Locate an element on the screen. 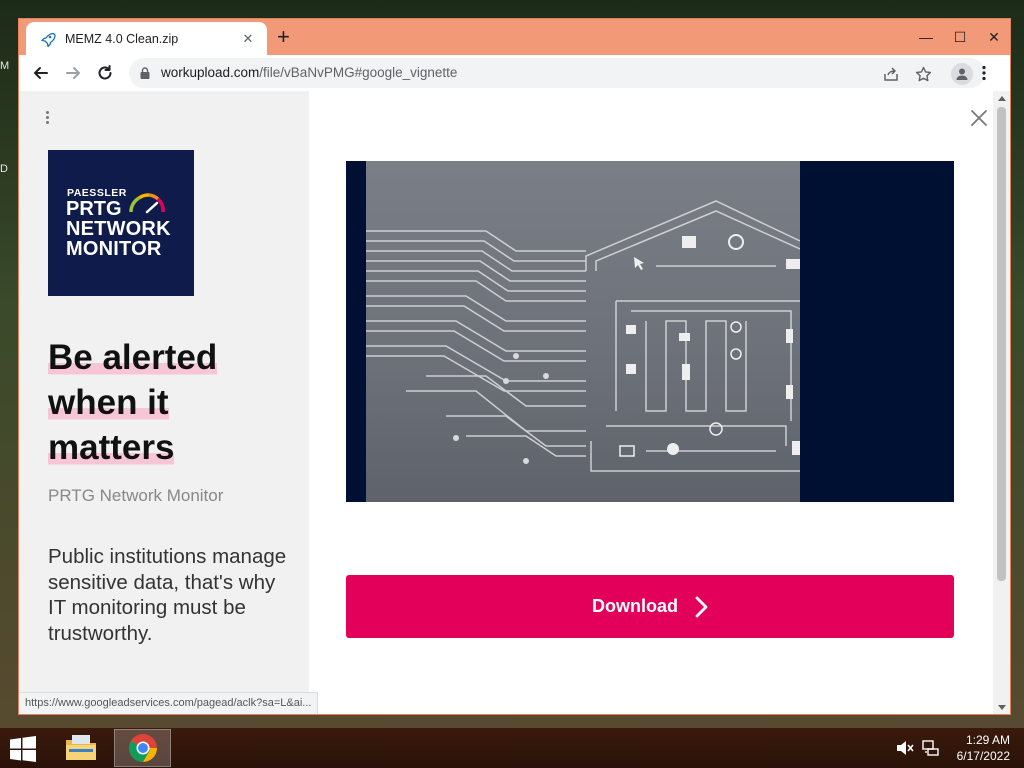 This screenshot has width=1024, height=768. ad-headline: Be alerted when it matters is located at coordinates (168, 402).